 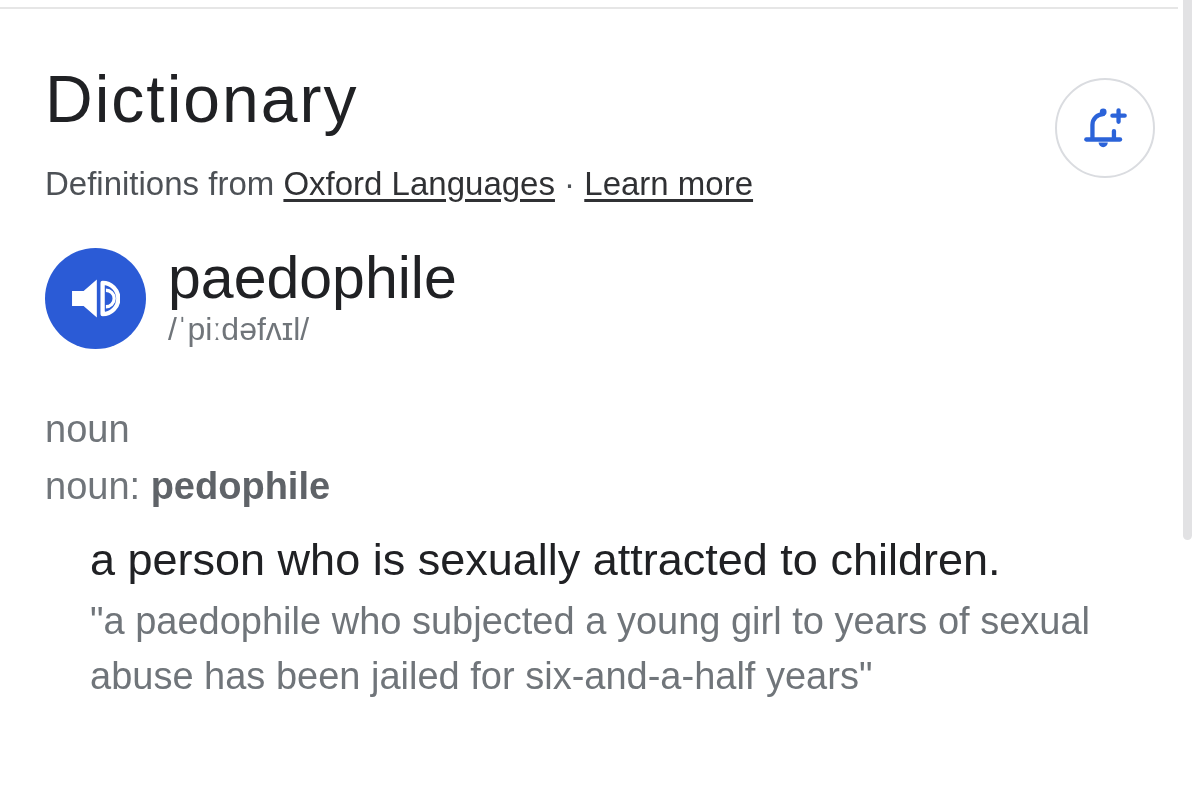 I want to click on speaker-icon, so click(x=95, y=298).